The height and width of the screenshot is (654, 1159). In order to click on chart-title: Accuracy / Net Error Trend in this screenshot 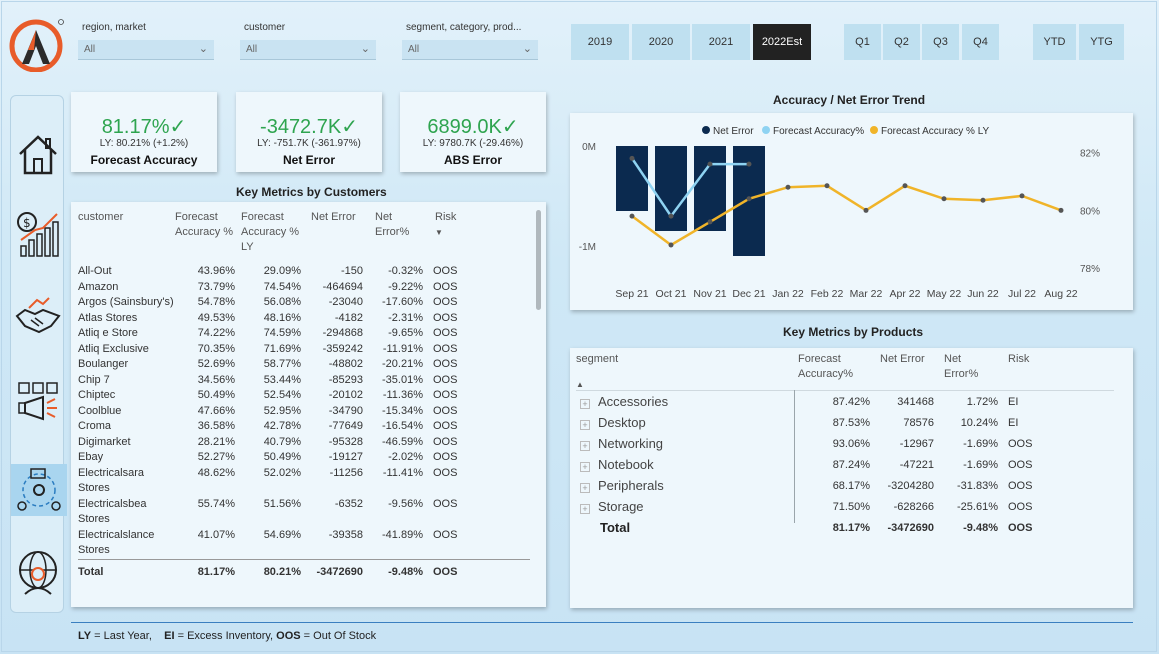, I will do `click(849, 100)`.